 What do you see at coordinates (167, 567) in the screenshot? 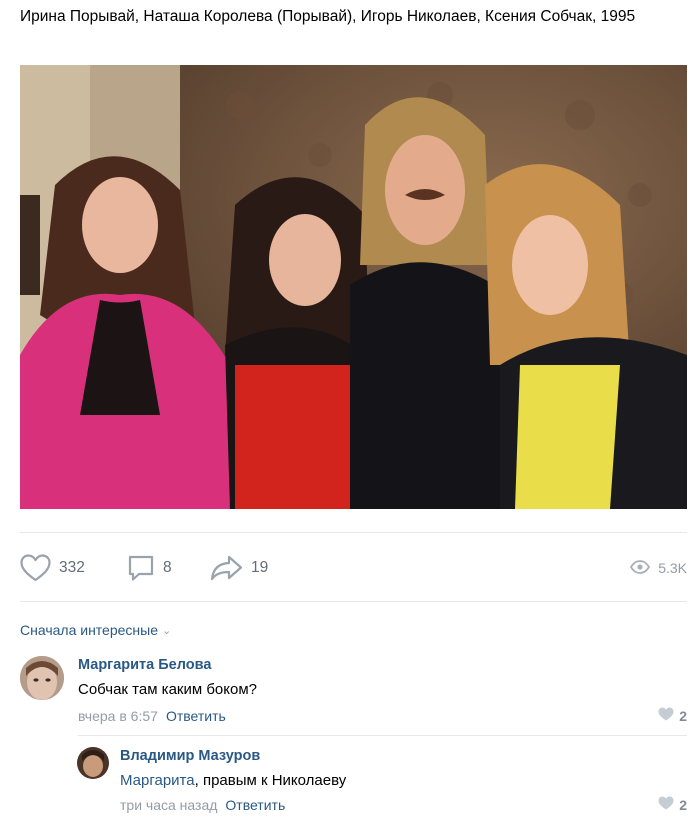
I see `comment-count: 8` at bounding box center [167, 567].